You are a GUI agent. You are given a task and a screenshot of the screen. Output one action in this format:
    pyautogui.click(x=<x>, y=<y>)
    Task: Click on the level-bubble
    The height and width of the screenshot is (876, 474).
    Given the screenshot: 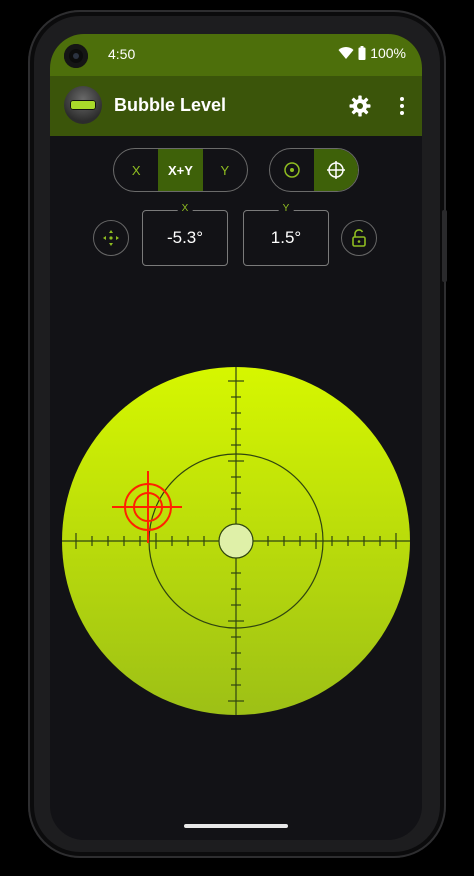 What is the action you would take?
    pyautogui.click(x=236, y=541)
    